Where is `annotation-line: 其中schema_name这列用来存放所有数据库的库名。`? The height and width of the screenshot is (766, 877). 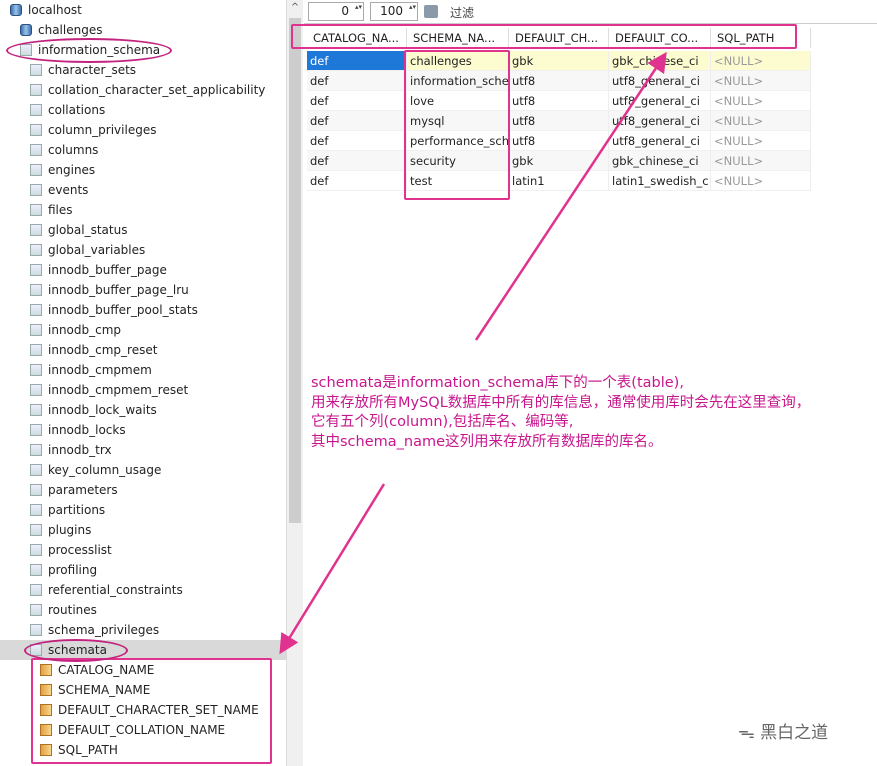
annotation-line: 其中schema_name这列用来存放所有数据库的库名。 is located at coordinates (487, 441).